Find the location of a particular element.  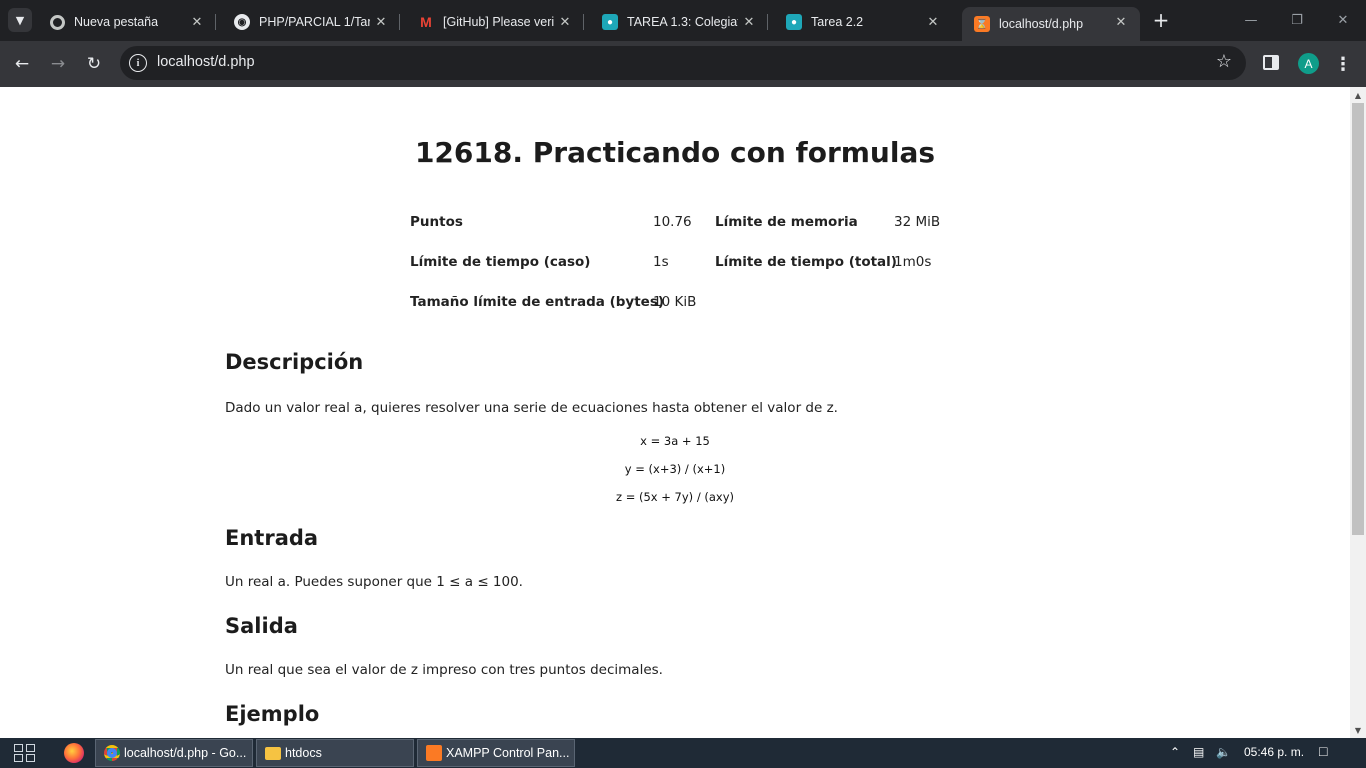

chevron-down-icon: ▼ is located at coordinates (20, 20).